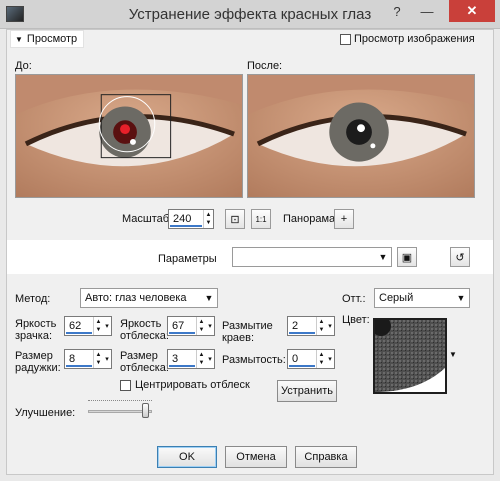  What do you see at coordinates (186, 219) in the screenshot?
I see `zoom-value: 240` at bounding box center [186, 219].